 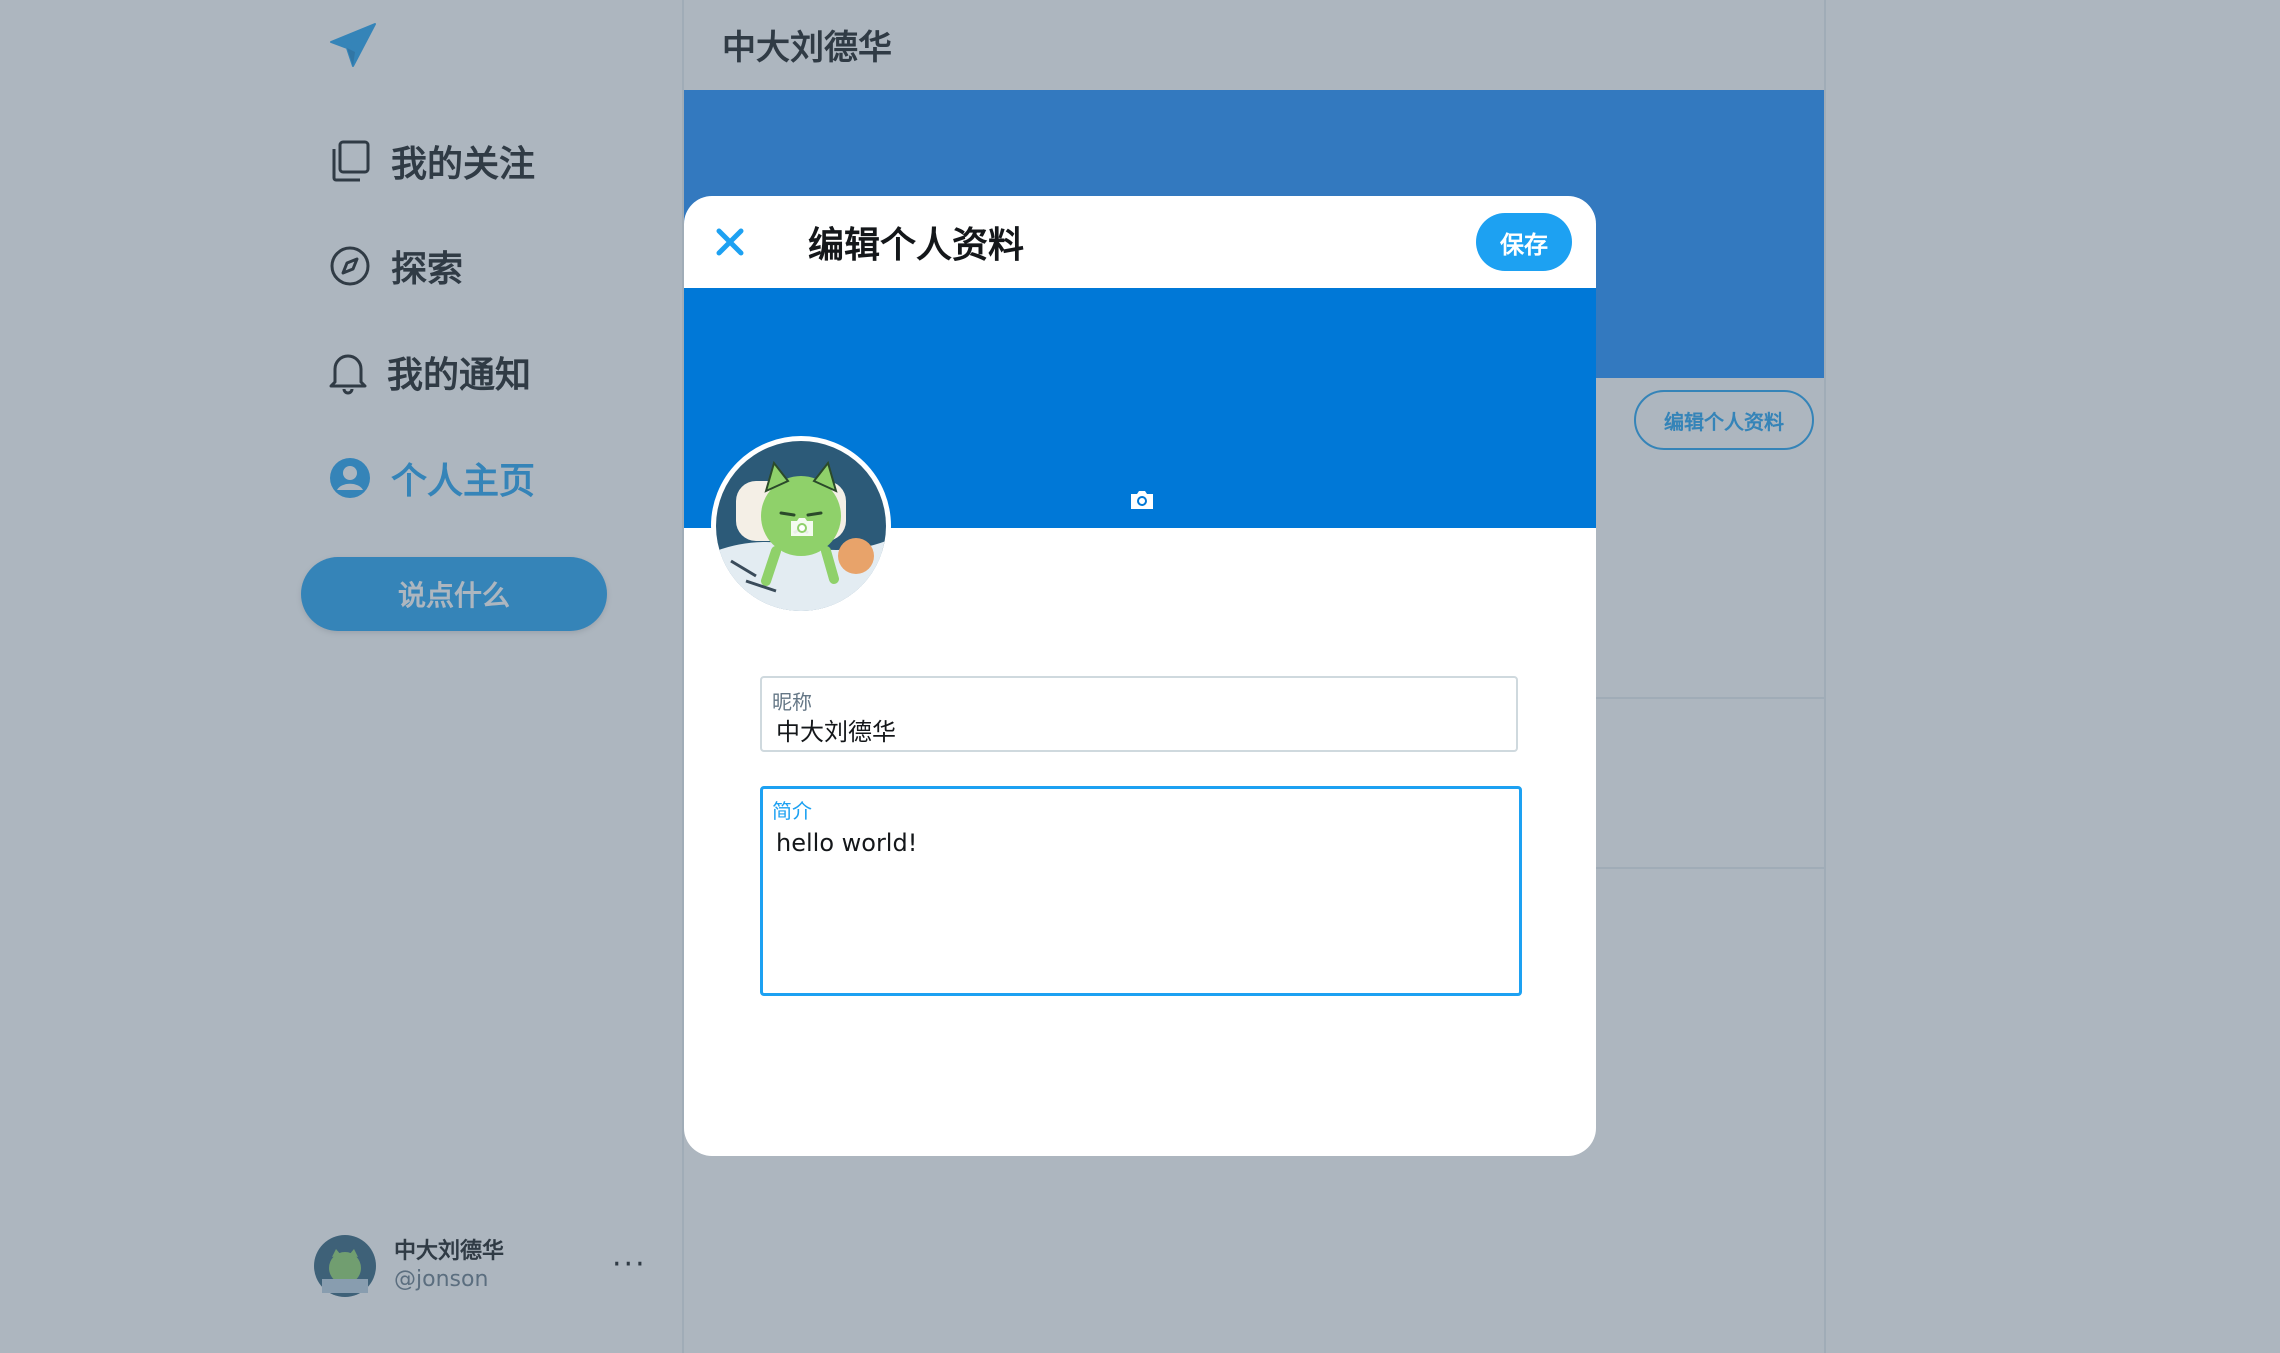 I want to click on dialog-title: 编辑个人资料, so click(x=916, y=245).